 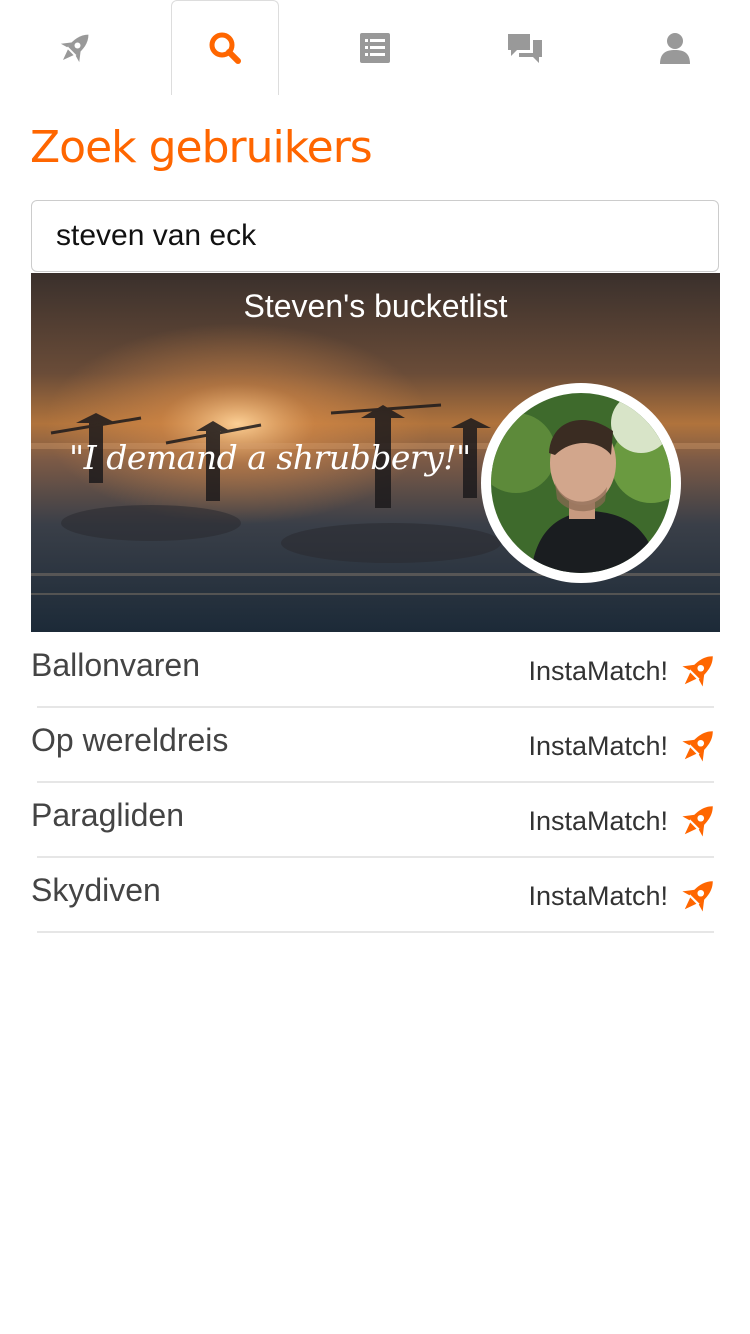 I want to click on bucketlist-item-label: Skydiven, so click(x=96, y=890).